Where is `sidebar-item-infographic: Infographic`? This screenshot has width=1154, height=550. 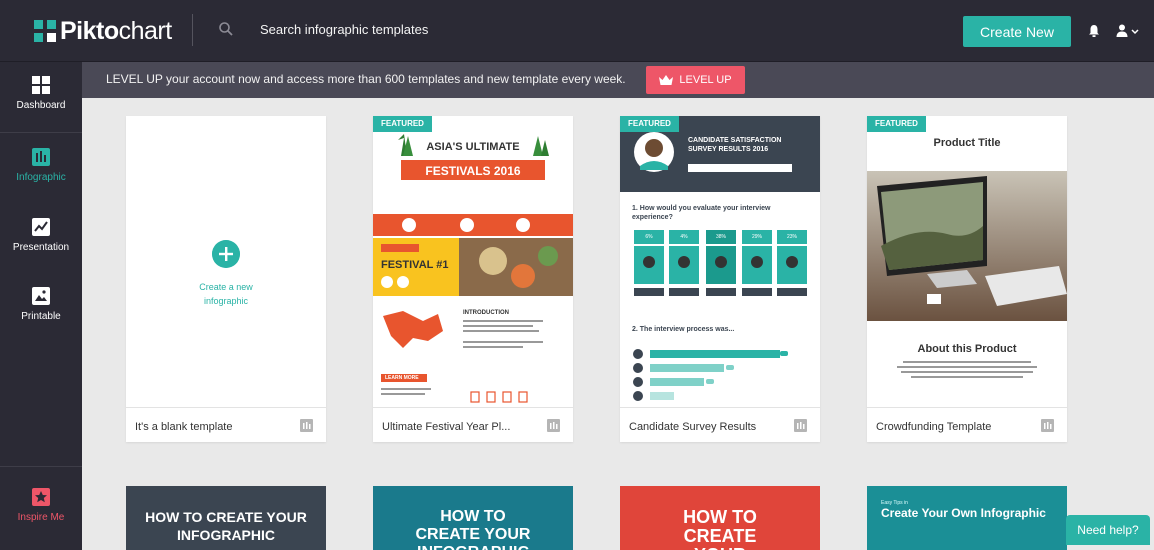
sidebar-item-infographic: Infographic is located at coordinates (41, 167).